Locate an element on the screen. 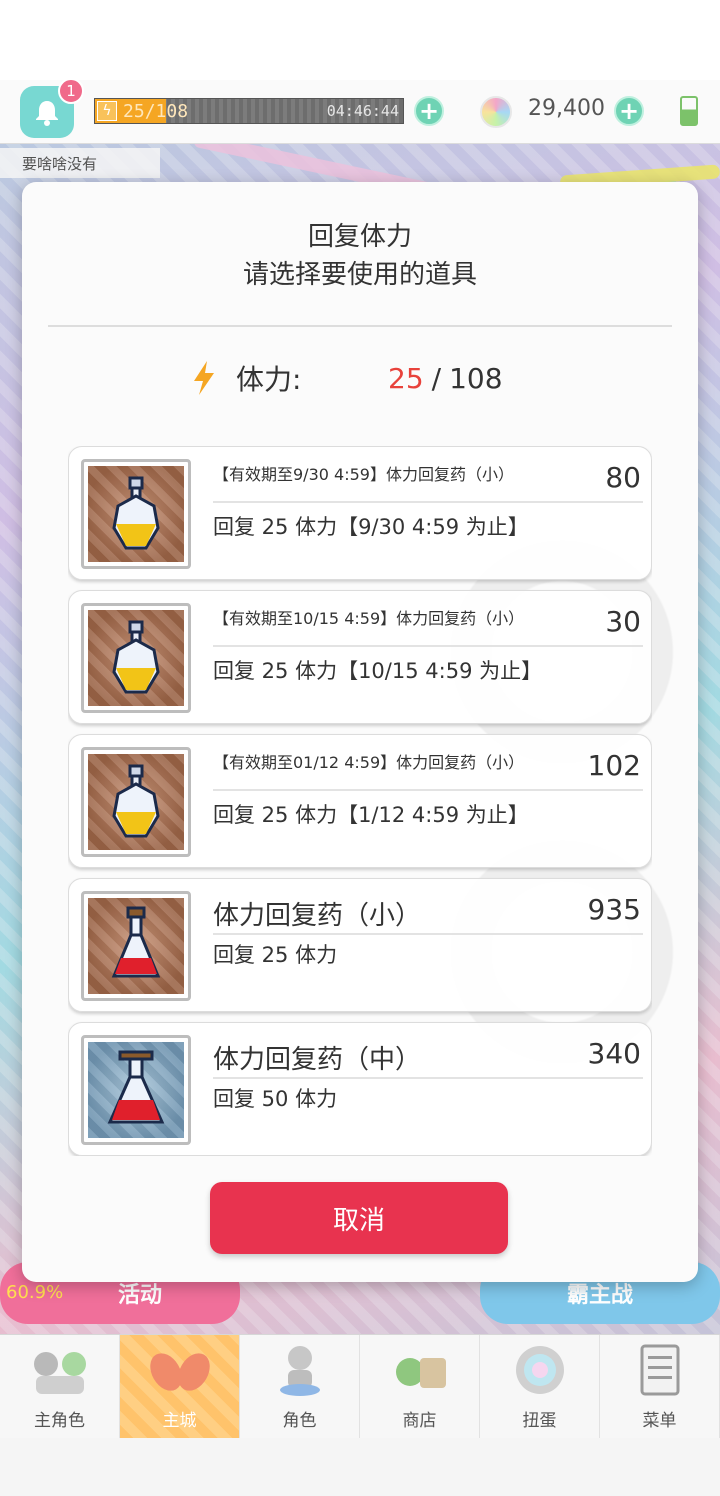  red-potion-large-icon is located at coordinates (136, 1087).